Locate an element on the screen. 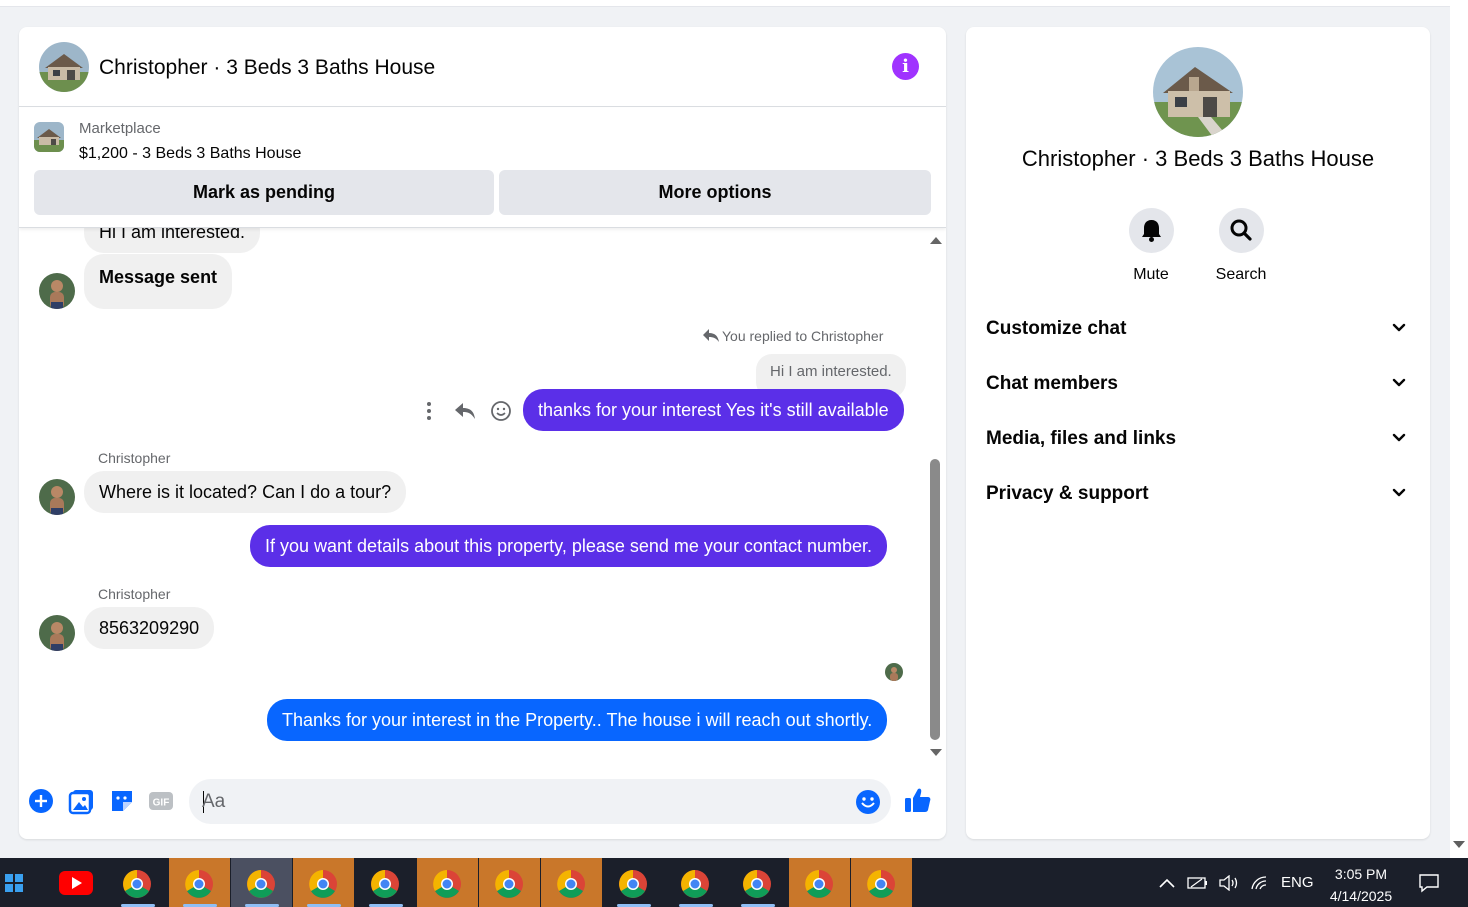 The width and height of the screenshot is (1468, 907). seen-indicator-avatar is located at coordinates (894, 672).